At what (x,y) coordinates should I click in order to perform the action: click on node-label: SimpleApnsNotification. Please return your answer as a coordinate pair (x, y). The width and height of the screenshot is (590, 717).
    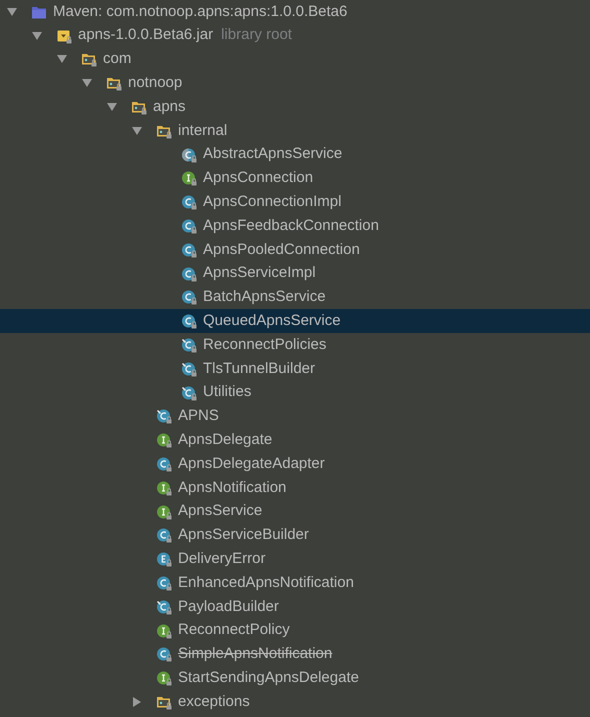
    Looking at the image, I should click on (255, 654).